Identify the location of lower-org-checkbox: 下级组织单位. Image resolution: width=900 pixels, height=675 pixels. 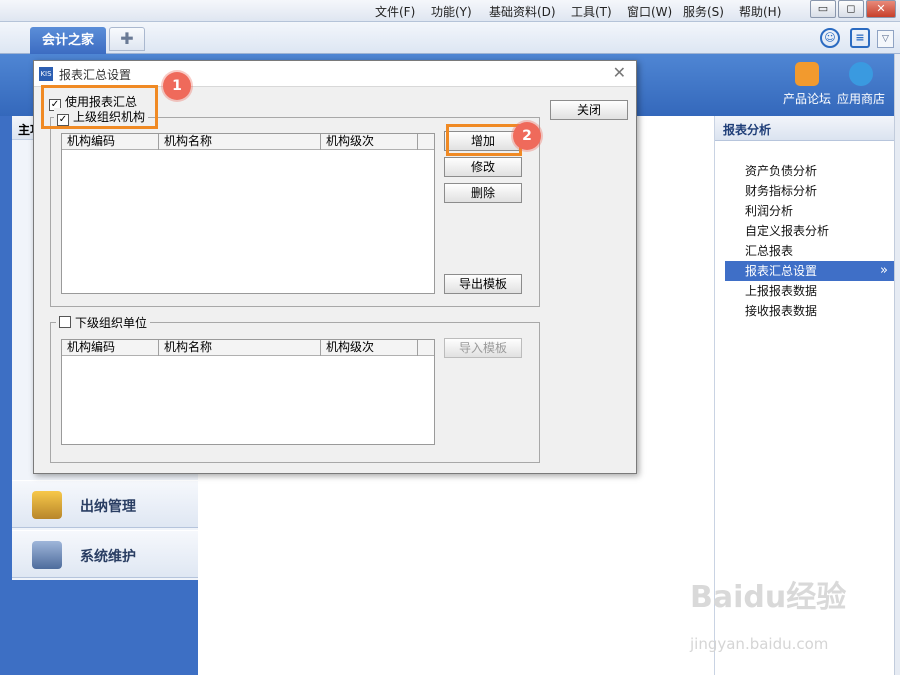
(103, 322).